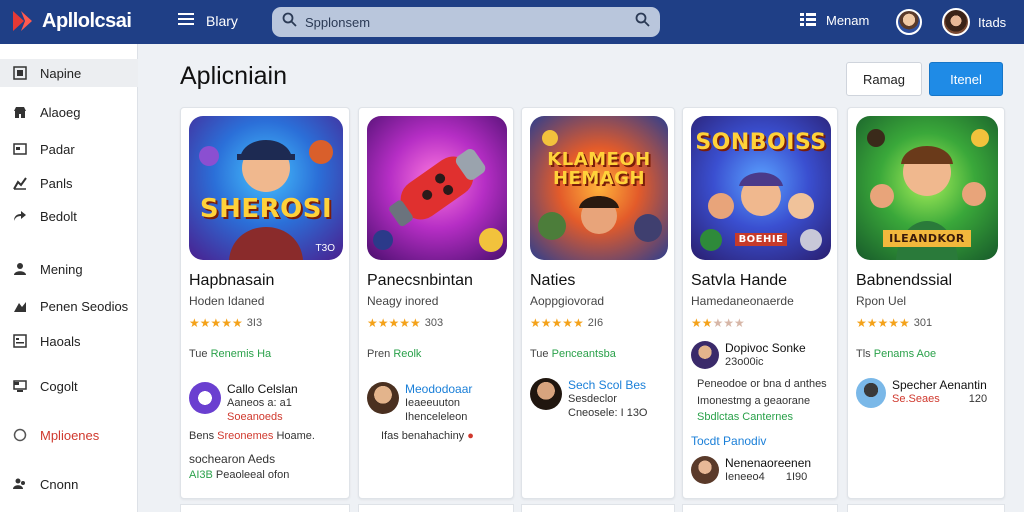  I want to click on sidebar-item-haoals: Haoals, so click(69, 341).